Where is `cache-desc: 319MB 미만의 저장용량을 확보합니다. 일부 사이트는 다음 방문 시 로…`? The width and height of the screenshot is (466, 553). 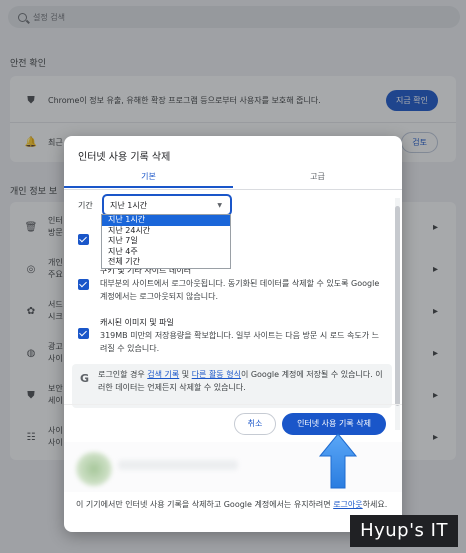 cache-desc: 319MB 미만의 저장용량을 확보합니다. 일부 사이트는 다음 방문 시 로… is located at coordinates (239, 342).